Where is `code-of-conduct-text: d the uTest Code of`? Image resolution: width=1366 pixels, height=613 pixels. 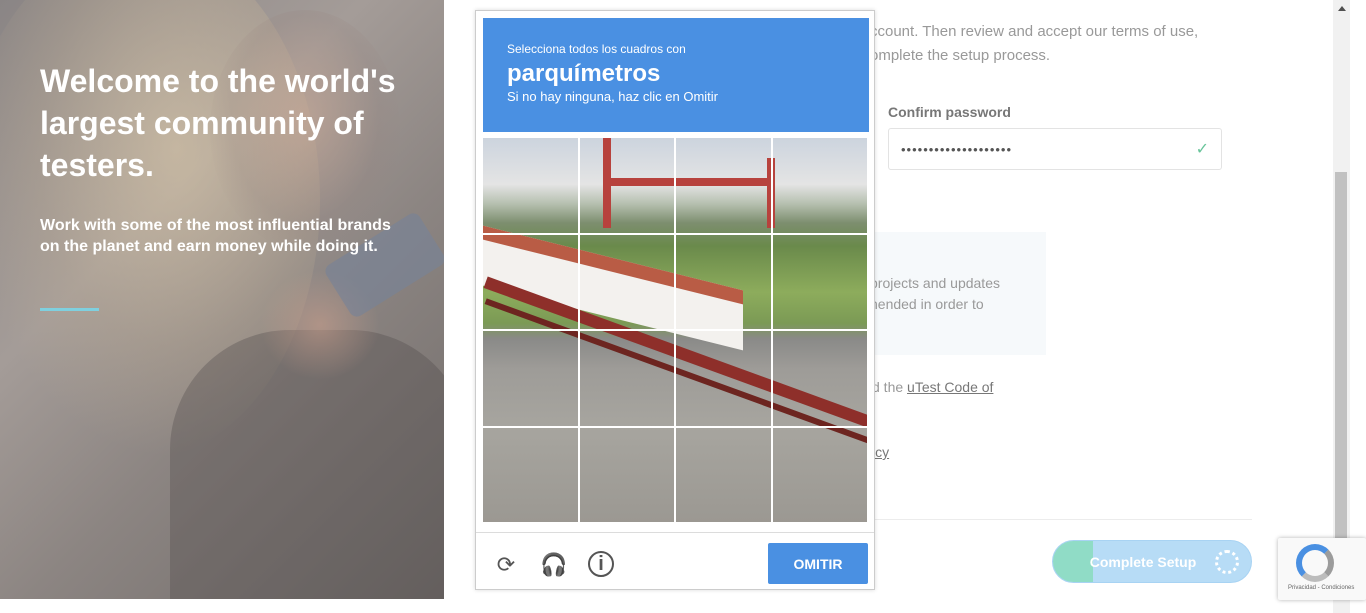
code-of-conduct-text: d the uTest Code of is located at coordinates (932, 387).